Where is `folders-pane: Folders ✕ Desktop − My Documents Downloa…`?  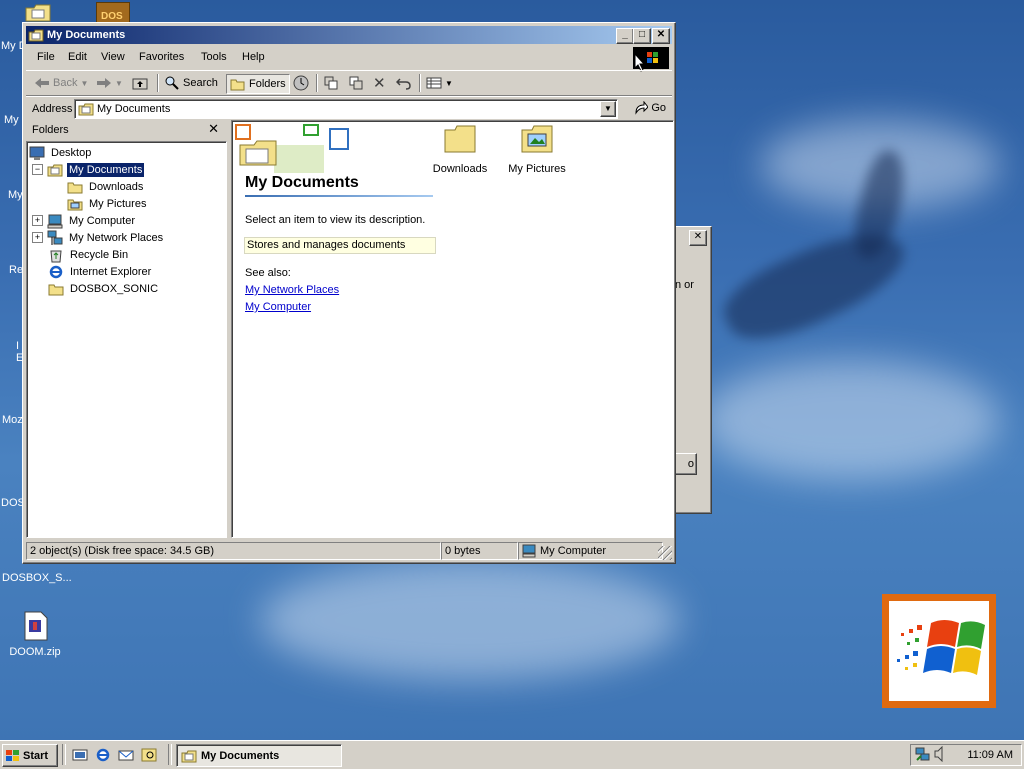 folders-pane: Folders ✕ Desktop − My Documents Downloa… is located at coordinates (126, 329).